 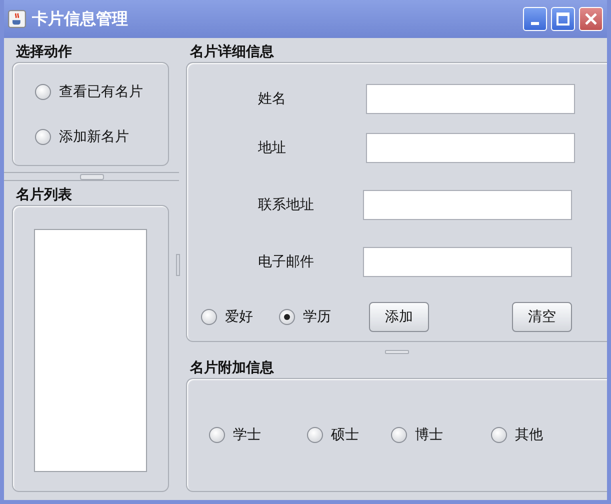 I want to click on radio-option: 查看已有名片, so click(x=101, y=91).